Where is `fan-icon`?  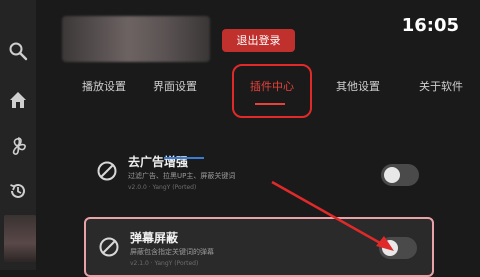
fan-icon is located at coordinates (18, 146).